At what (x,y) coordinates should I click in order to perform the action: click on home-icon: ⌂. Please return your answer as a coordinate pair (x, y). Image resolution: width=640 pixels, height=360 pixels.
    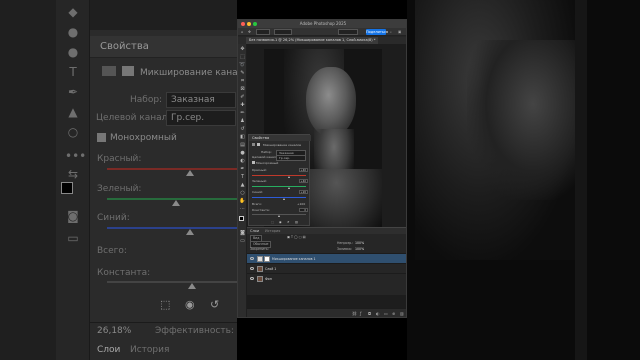
    Looking at the image, I should click on (242, 32).